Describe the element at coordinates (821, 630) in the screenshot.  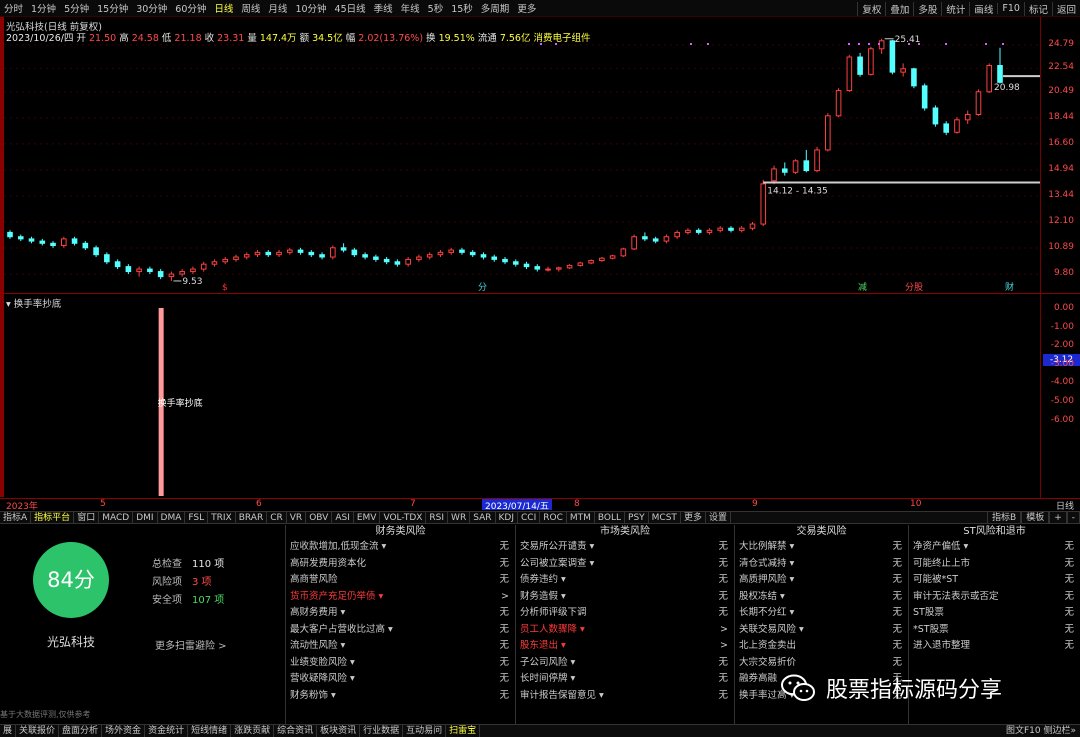
I see `risk-item: 关联交易风险 ▾ 无` at that location.